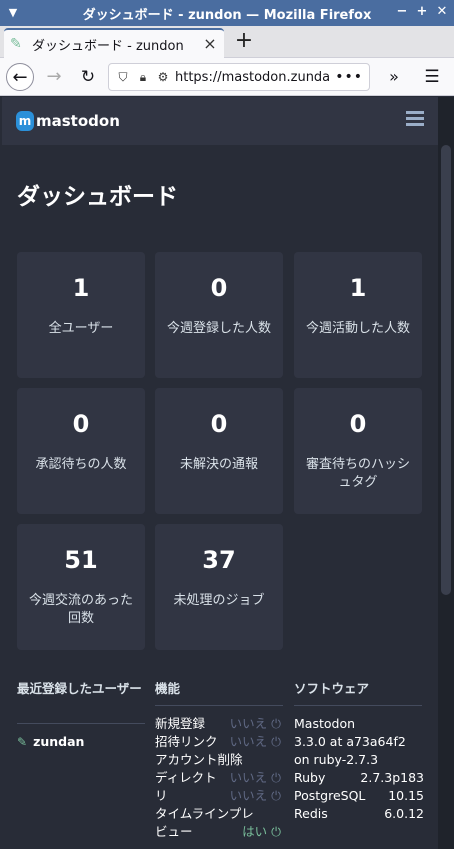  Describe the element at coordinates (357, 473) in the screenshot. I see `stat-label: 審査待ちのハッシュタグ` at that location.